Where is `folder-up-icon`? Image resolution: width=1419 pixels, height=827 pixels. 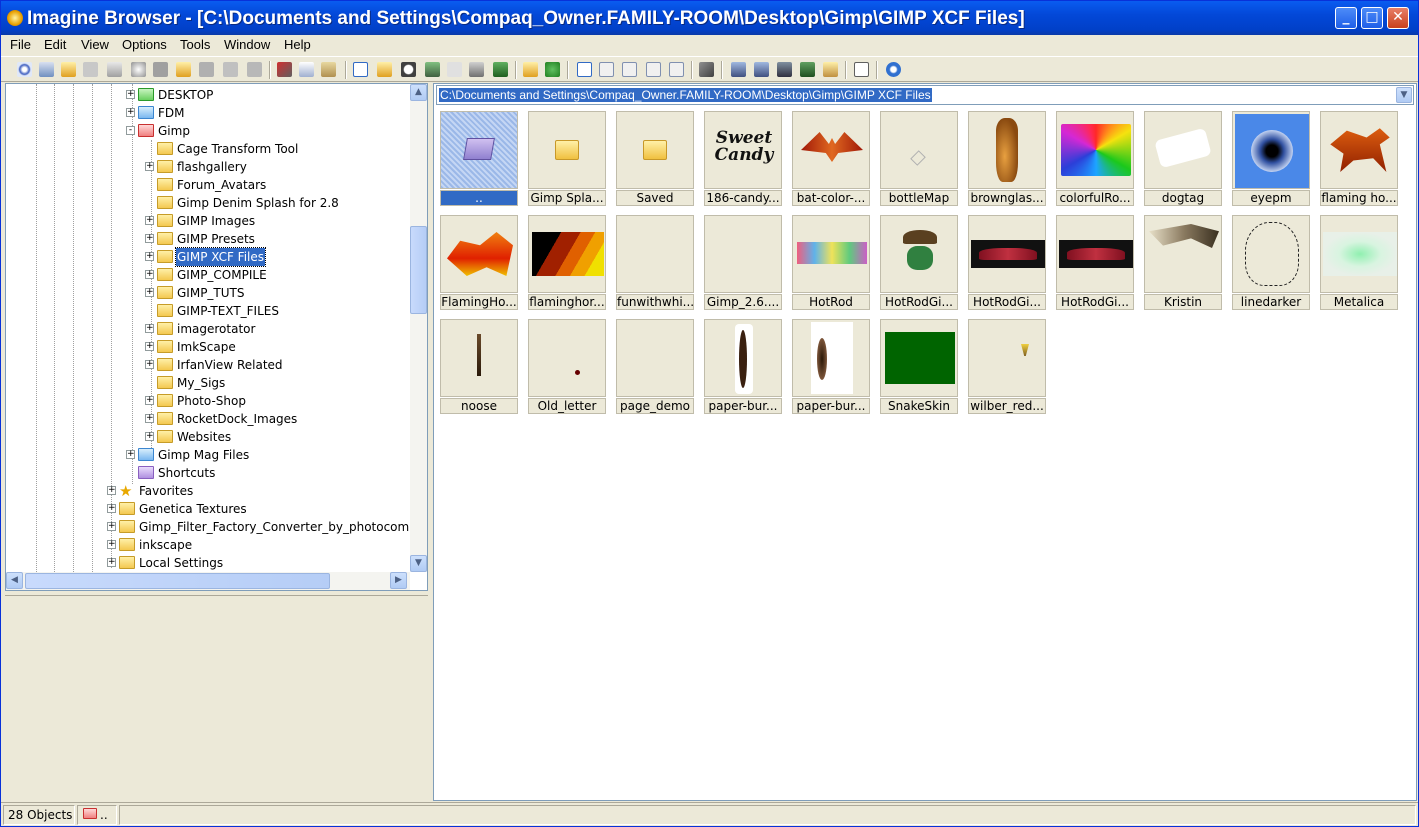
folder-up-icon is located at coordinates (530, 69).